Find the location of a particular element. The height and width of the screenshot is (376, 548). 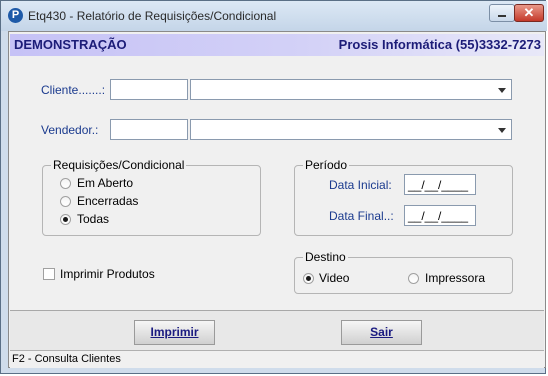

periodo-title: Período is located at coordinates (326, 165).